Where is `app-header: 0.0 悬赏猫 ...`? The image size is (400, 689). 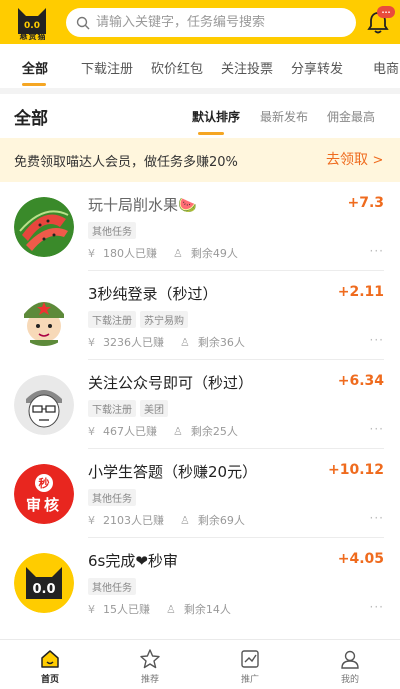 app-header: 0.0 悬赏猫 ... is located at coordinates (200, 22).